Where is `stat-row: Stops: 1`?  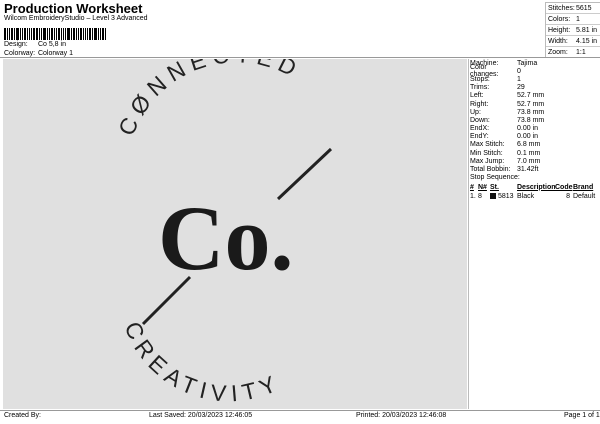
stat-row: Stops: 1 is located at coordinates (534, 79).